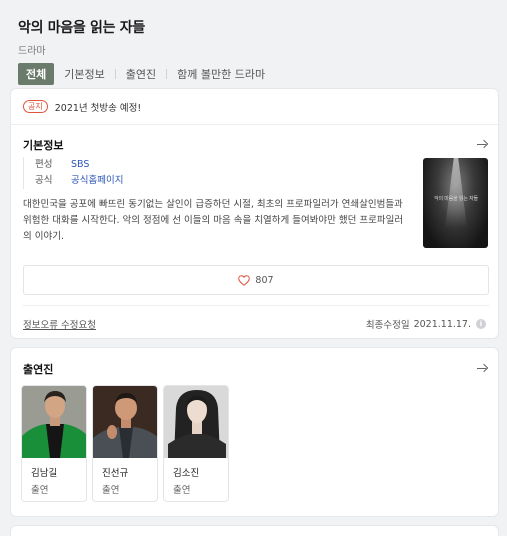 The image size is (507, 536). Describe the element at coordinates (115, 473) in the screenshot. I see `cast-name: 진선규` at that location.